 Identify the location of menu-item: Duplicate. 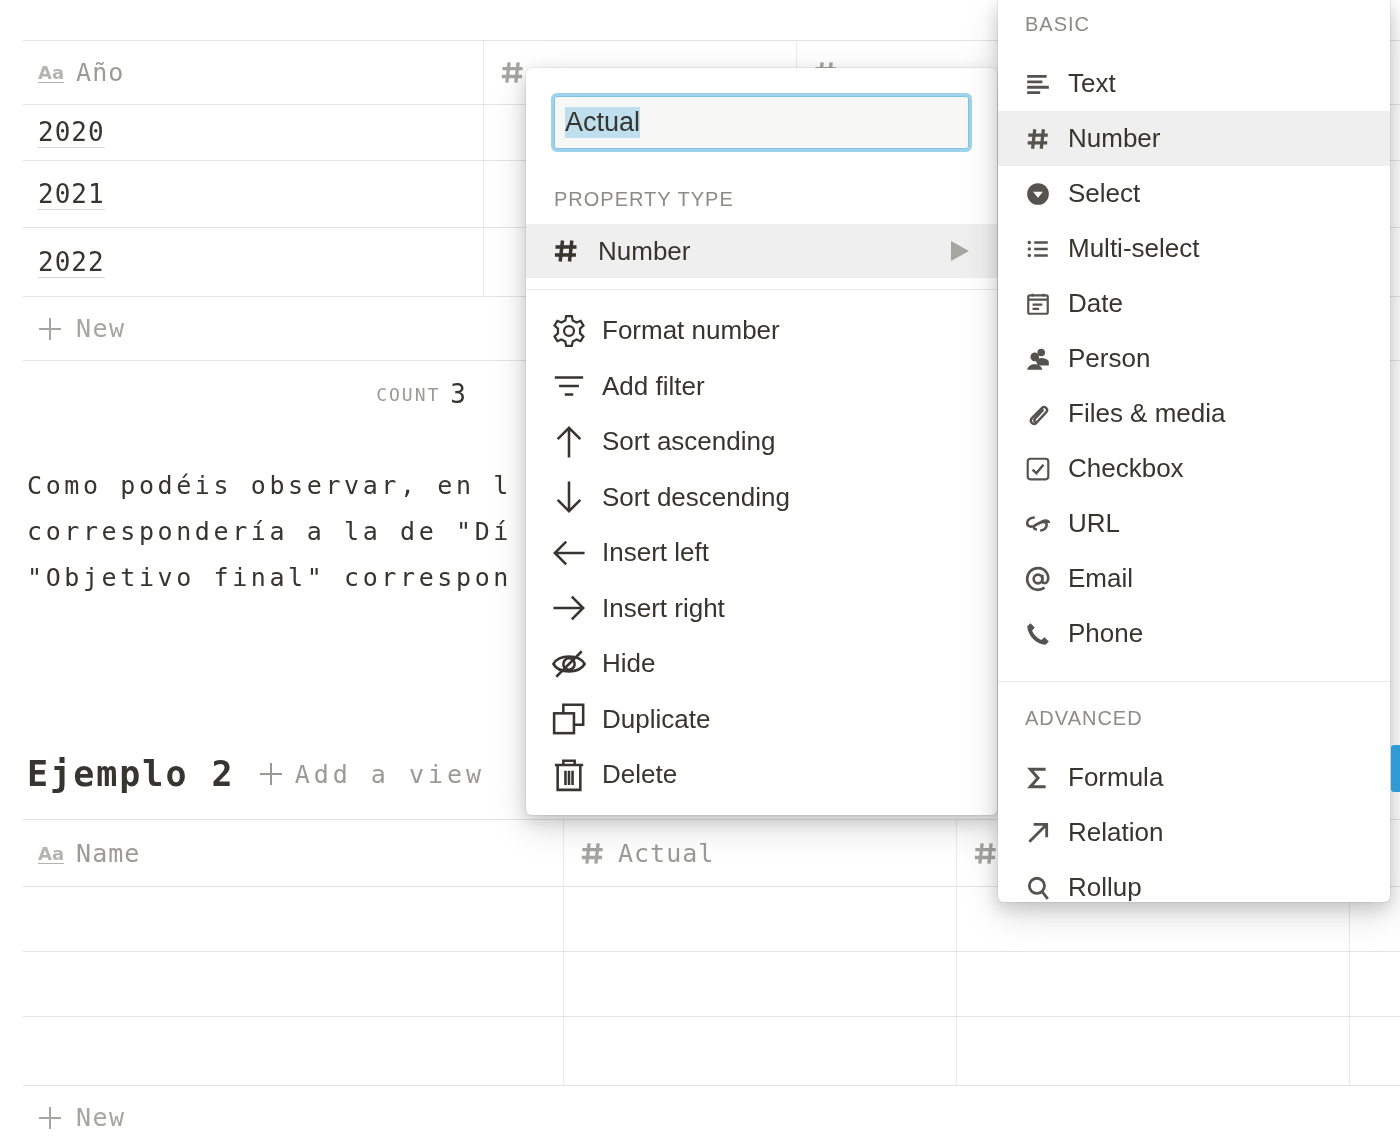
(761, 719).